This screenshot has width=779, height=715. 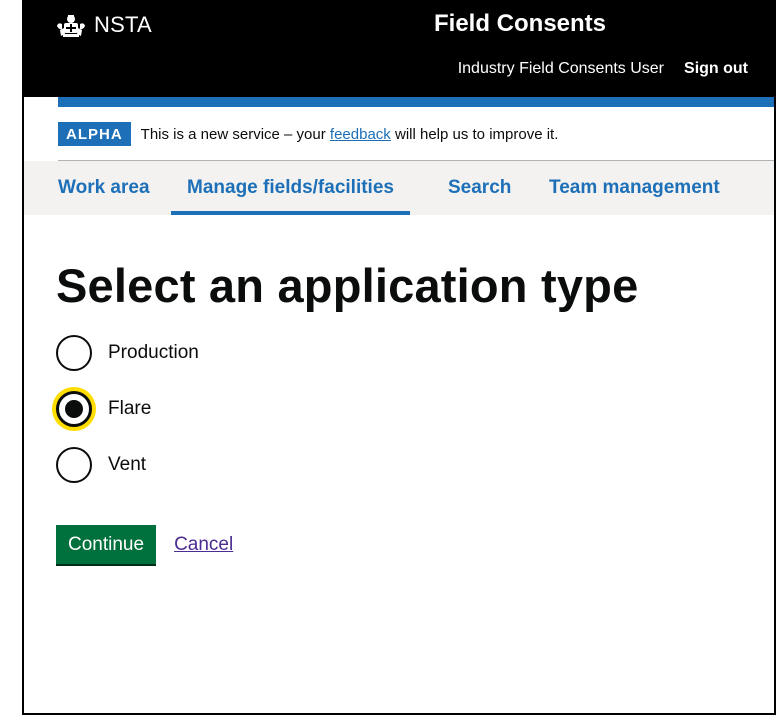 I want to click on user-nav: Industry Field Consents User Sign out, so click(x=603, y=69).